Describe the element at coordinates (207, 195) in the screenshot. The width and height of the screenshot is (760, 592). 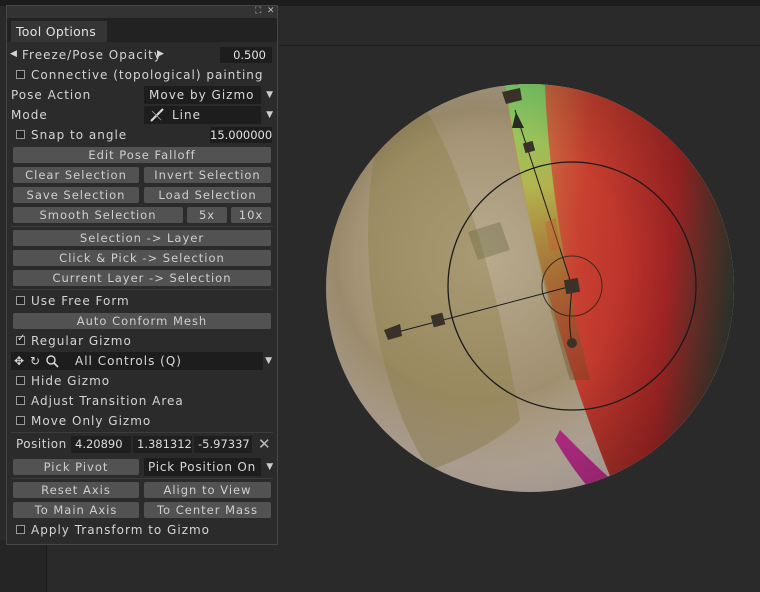
I see `load-selection-button: Load Selection` at that location.